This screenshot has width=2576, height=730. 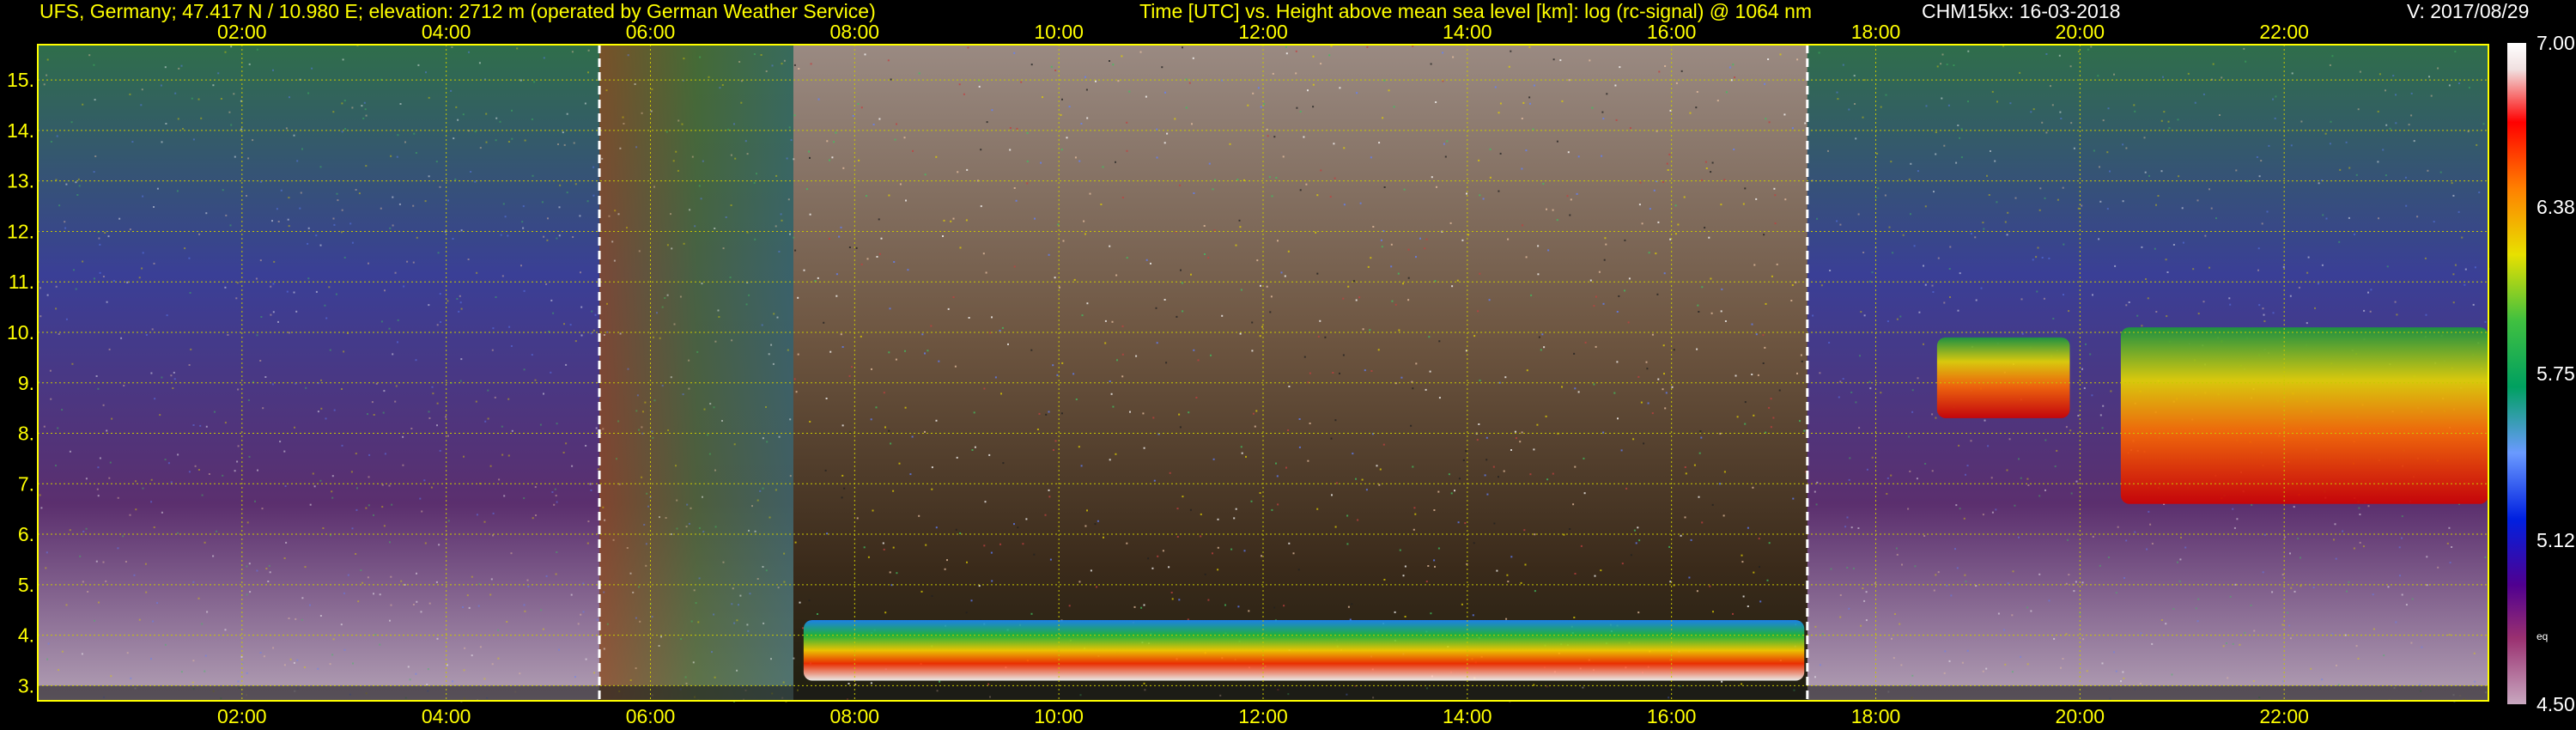 What do you see at coordinates (26, 383) in the screenshot?
I see `y-tick-6: 9.` at bounding box center [26, 383].